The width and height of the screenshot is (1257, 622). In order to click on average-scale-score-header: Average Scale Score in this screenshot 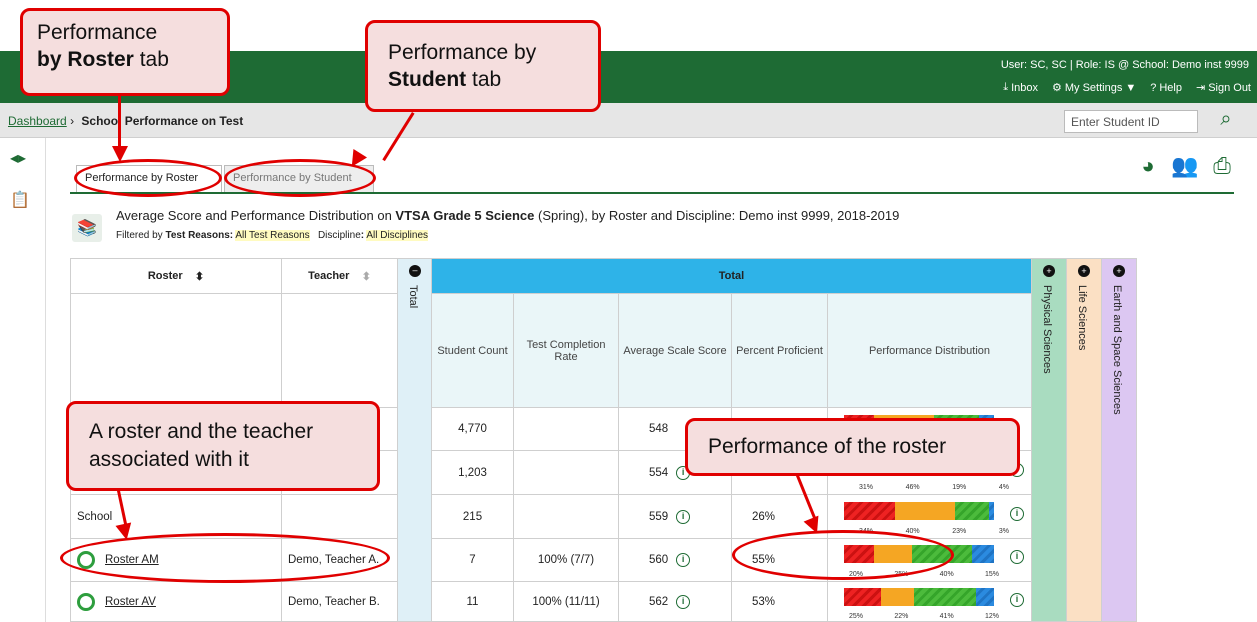, I will do `click(675, 350)`.